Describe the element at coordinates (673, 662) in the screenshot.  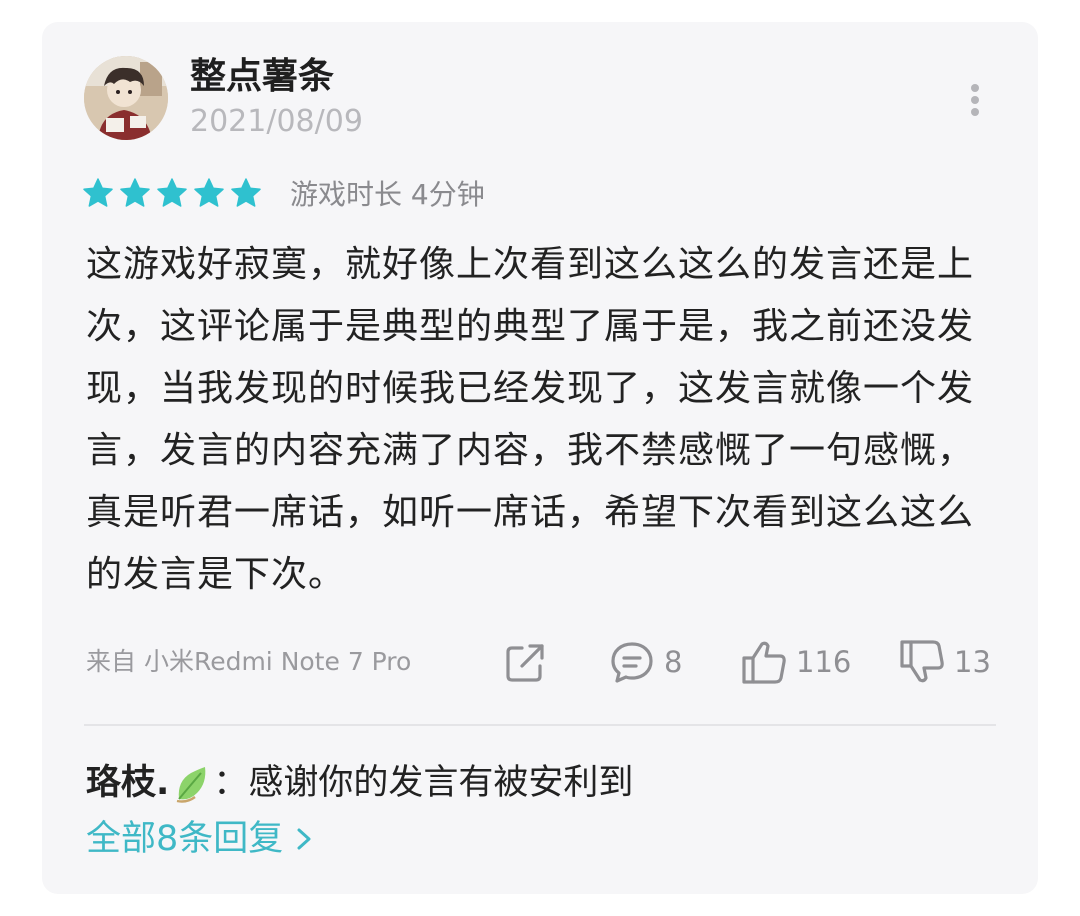
I see `comment-count: 8` at that location.